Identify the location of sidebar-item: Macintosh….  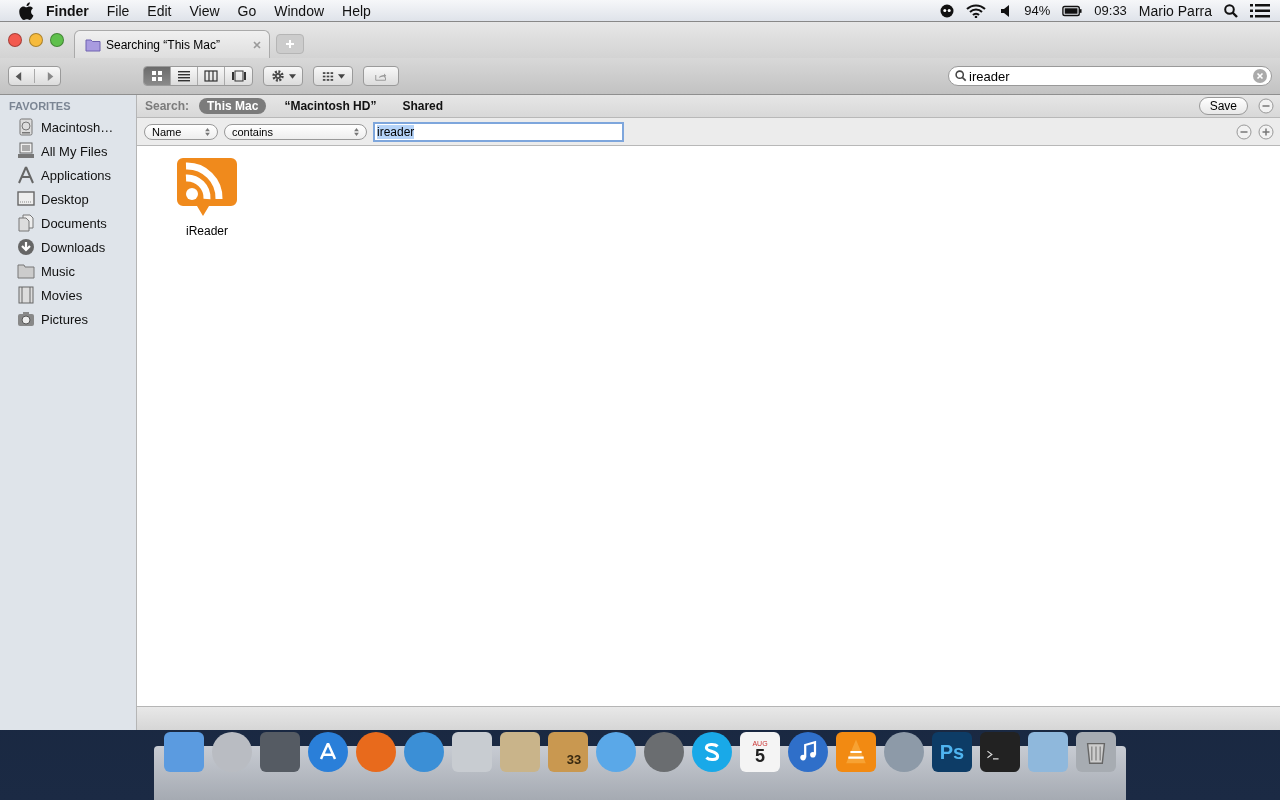
(68, 127).